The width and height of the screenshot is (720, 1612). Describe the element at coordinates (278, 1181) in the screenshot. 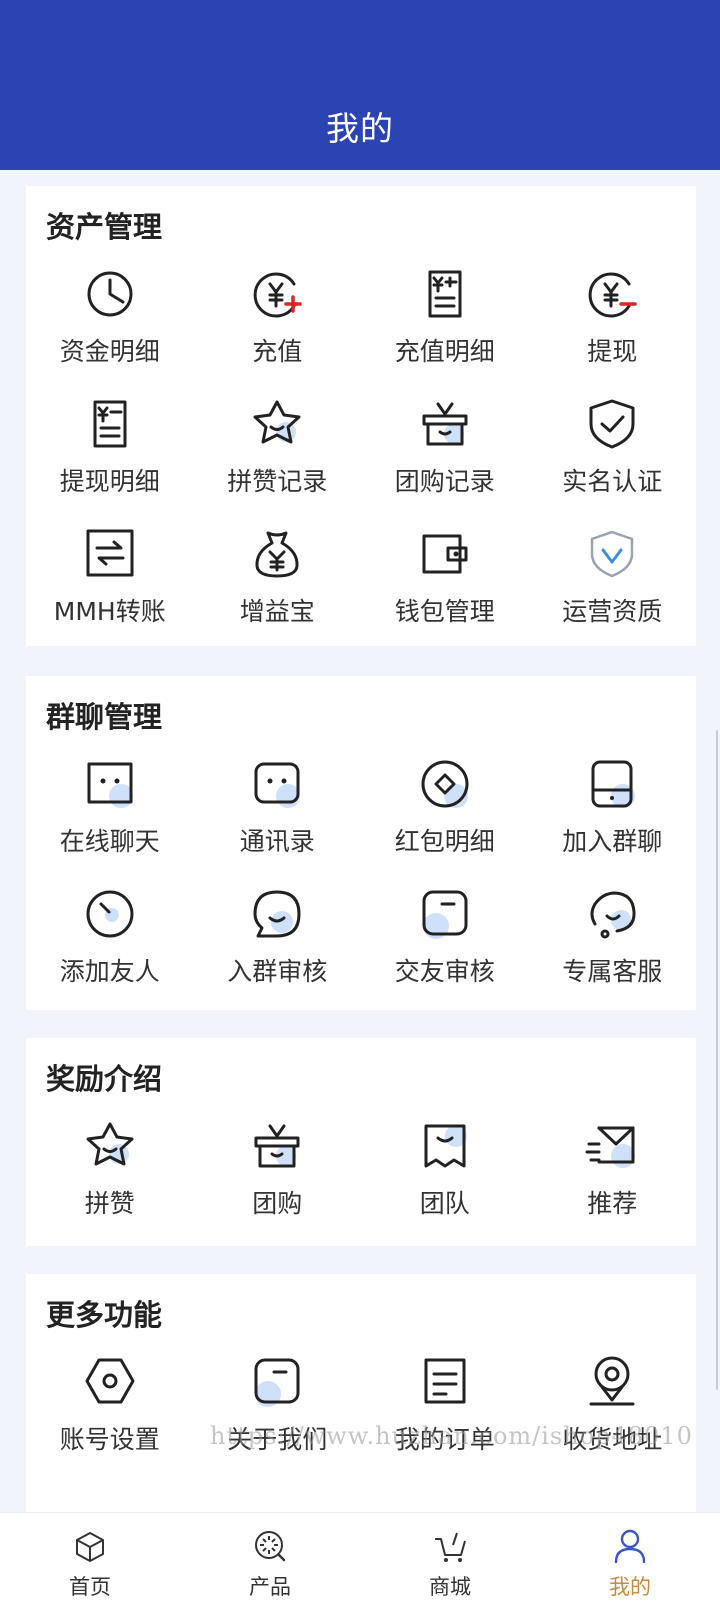

I see `menu-item: 团购` at that location.